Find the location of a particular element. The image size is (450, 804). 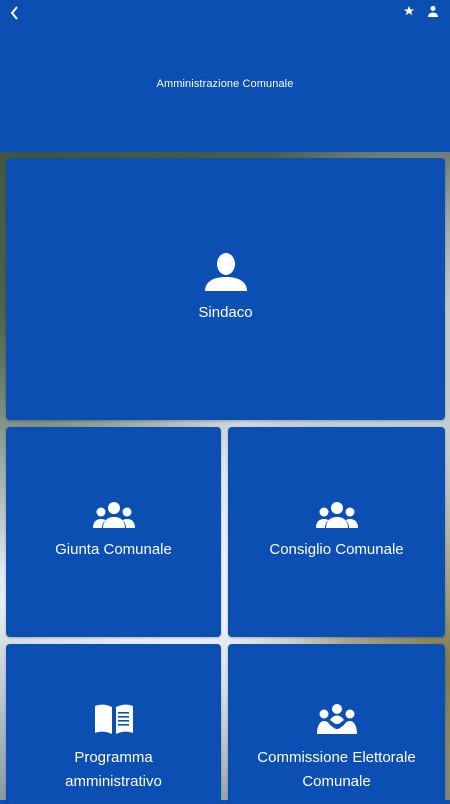

back-chevron-icon is located at coordinates (14, 13).